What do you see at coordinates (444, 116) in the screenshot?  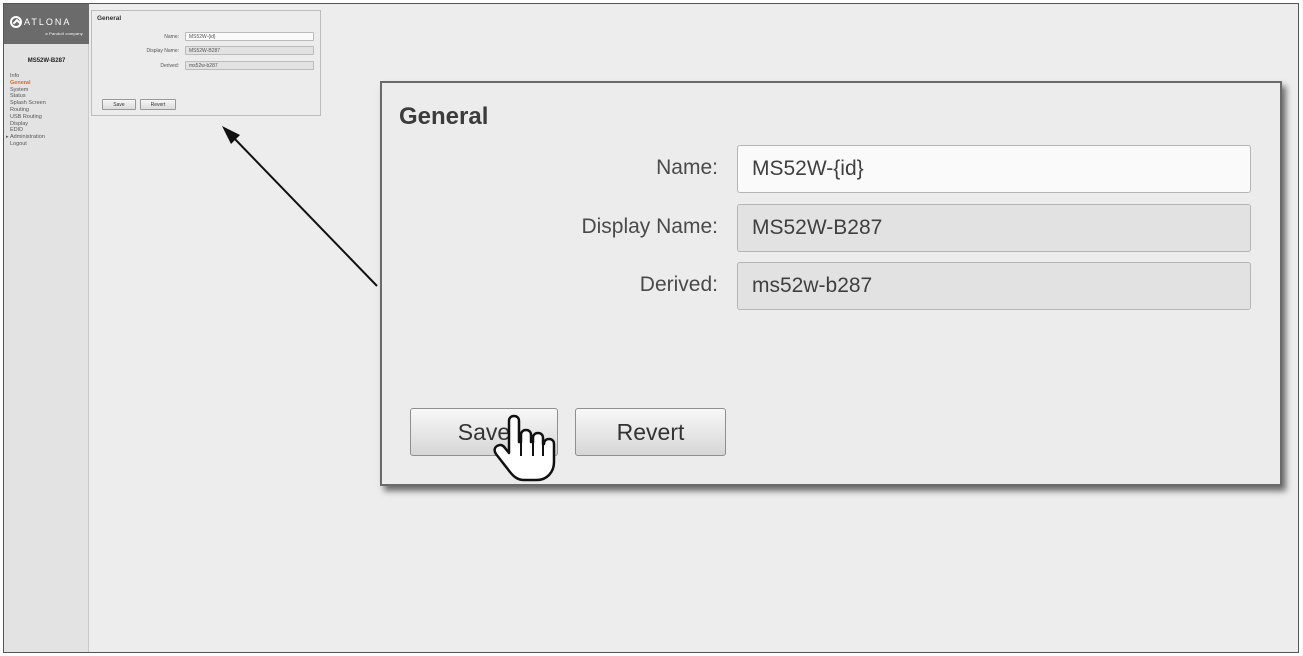 I see `zoomed-panel-title: General` at bounding box center [444, 116].